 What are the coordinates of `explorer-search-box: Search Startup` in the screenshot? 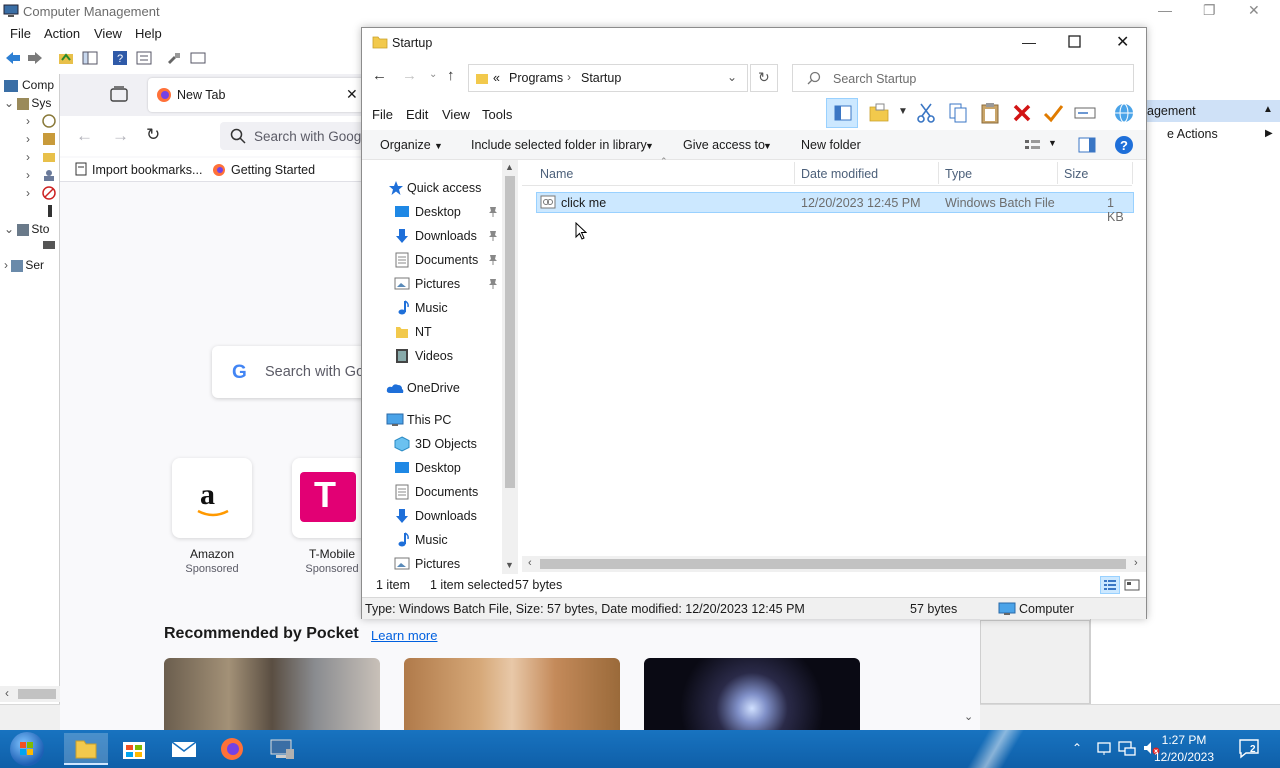 It's located at (963, 78).